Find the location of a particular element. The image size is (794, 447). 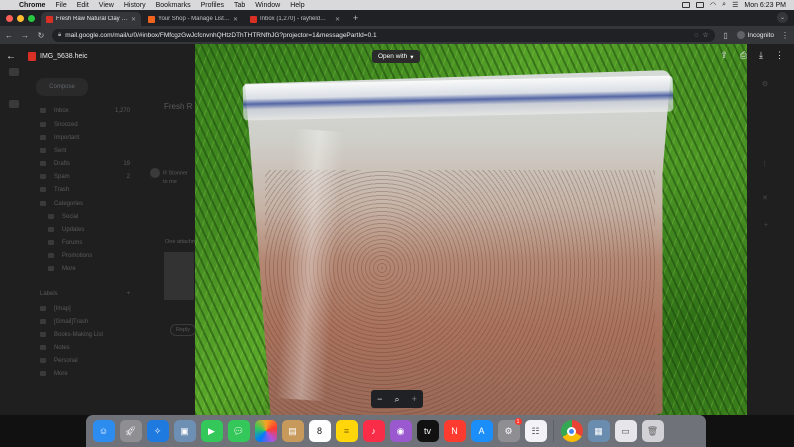

zoom-out-icon: − is located at coordinates (379, 399).